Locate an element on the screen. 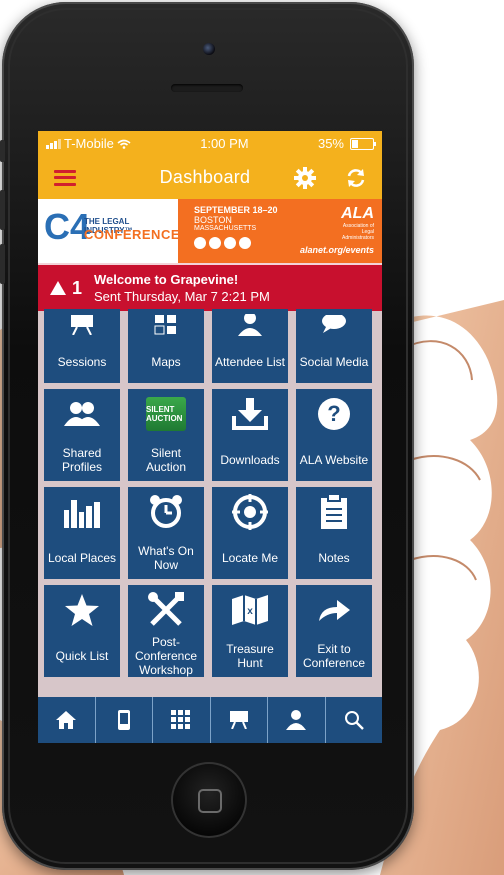  tile-label: Notes is located at coordinates (334, 558).